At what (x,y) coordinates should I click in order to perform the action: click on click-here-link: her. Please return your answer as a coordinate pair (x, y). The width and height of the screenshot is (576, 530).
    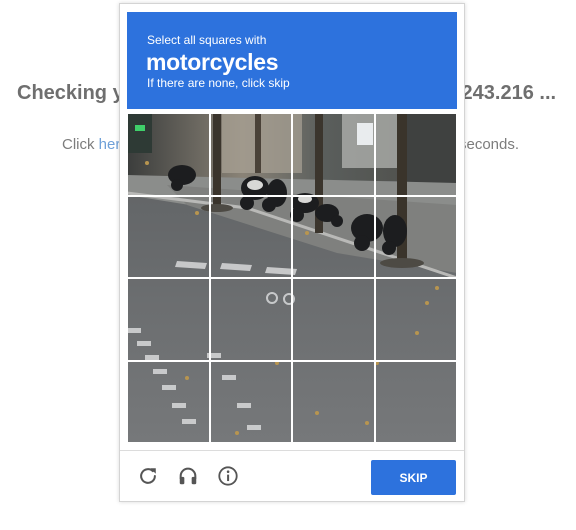
    Looking at the image, I should click on (110, 144).